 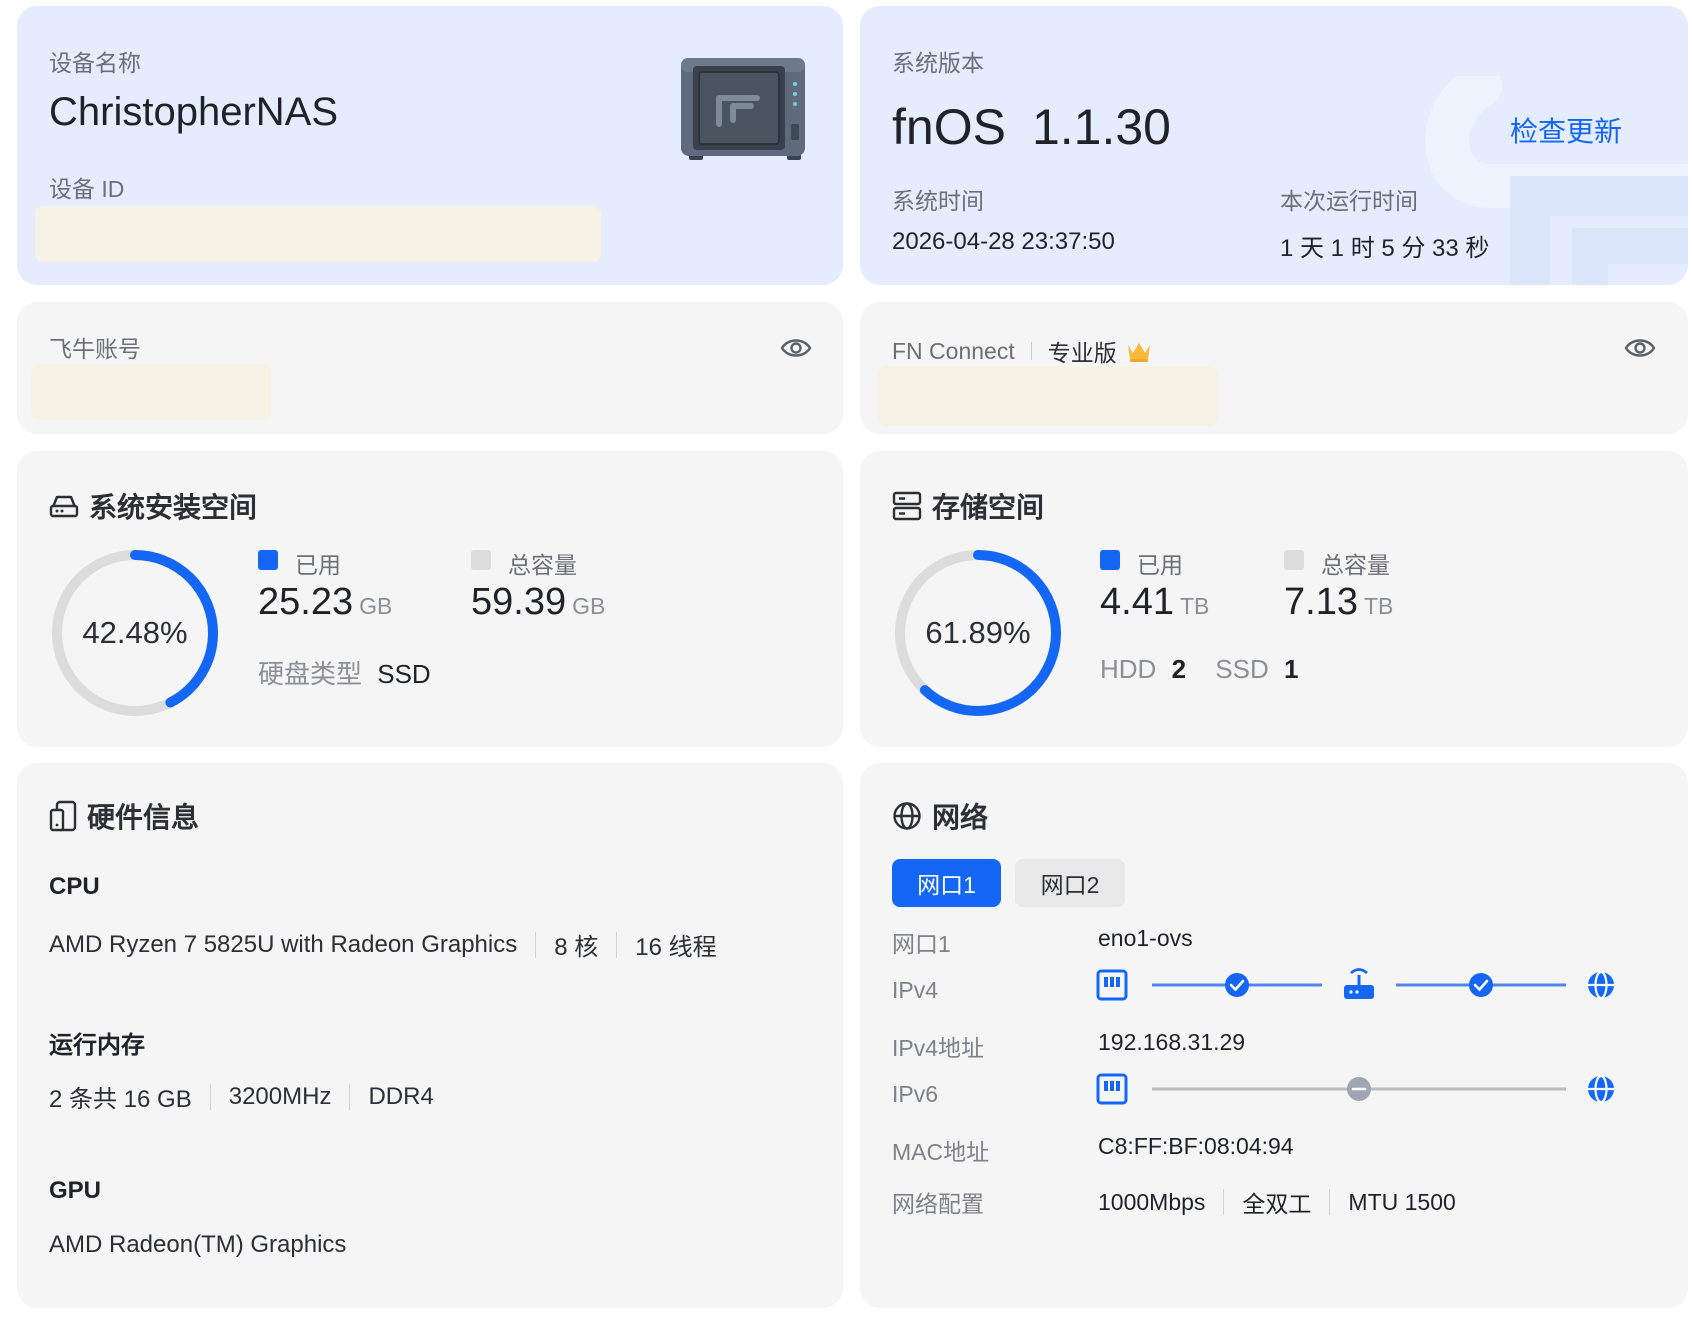 I want to click on tab-port-2: 网口2, so click(x=1070, y=883).